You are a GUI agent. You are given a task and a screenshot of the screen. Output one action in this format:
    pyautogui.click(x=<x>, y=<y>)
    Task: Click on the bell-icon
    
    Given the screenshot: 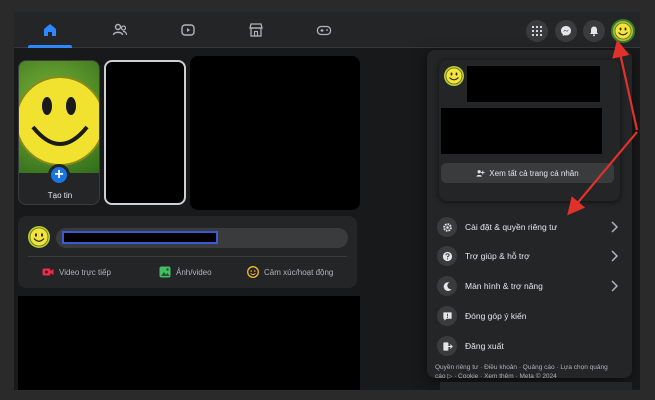 What is the action you would take?
    pyautogui.click(x=594, y=31)
    